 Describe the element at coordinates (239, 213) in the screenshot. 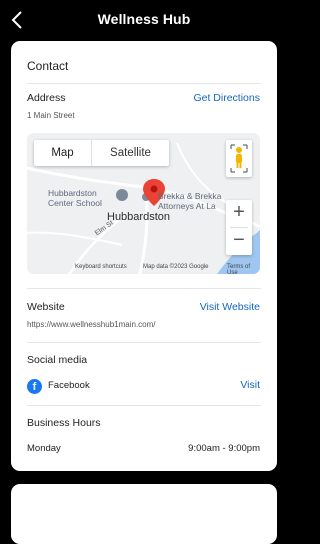

I see `zoom-in-button: +` at that location.